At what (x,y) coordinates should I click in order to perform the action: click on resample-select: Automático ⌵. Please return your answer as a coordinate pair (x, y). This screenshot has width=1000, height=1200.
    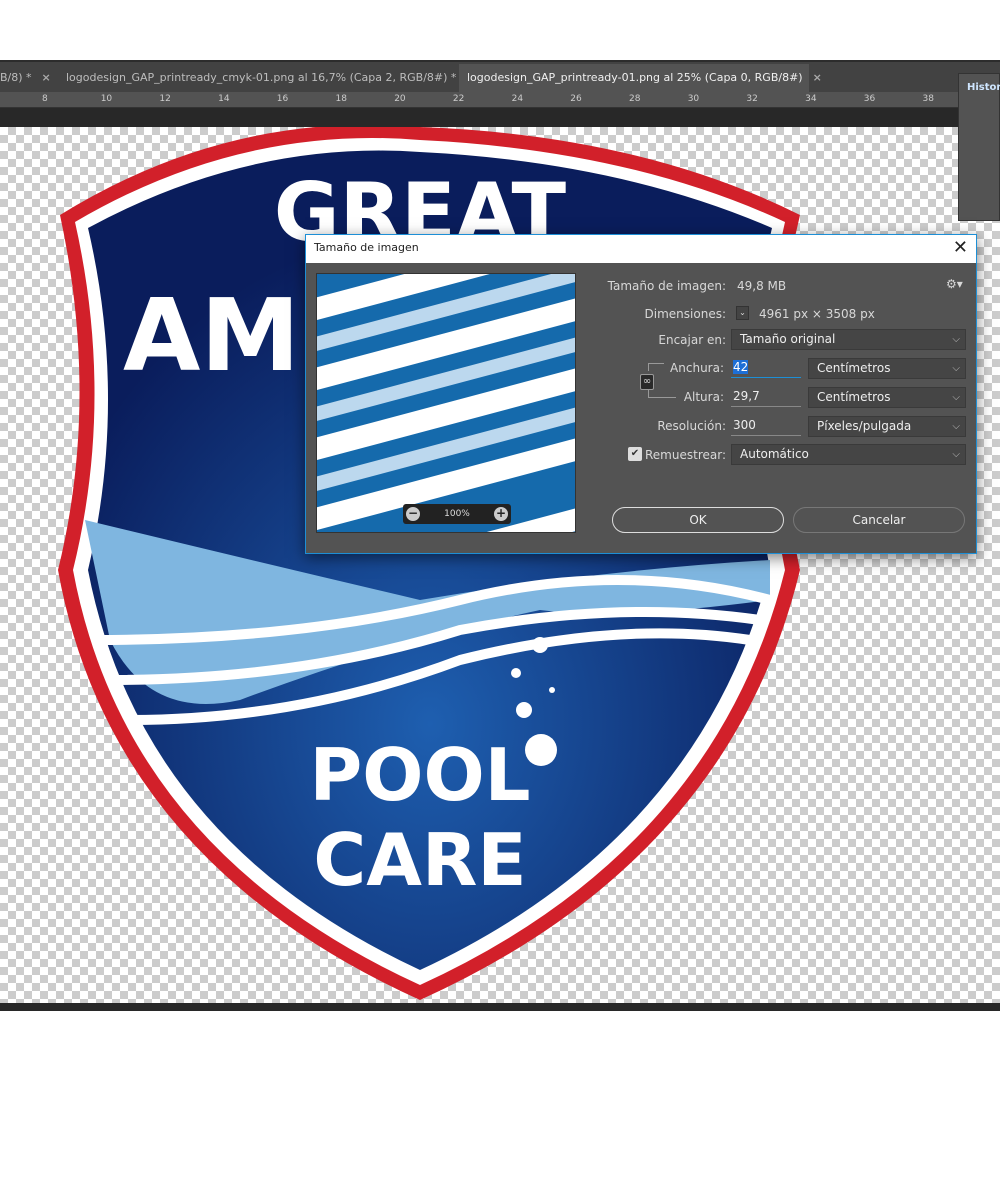
    Looking at the image, I should click on (848, 454).